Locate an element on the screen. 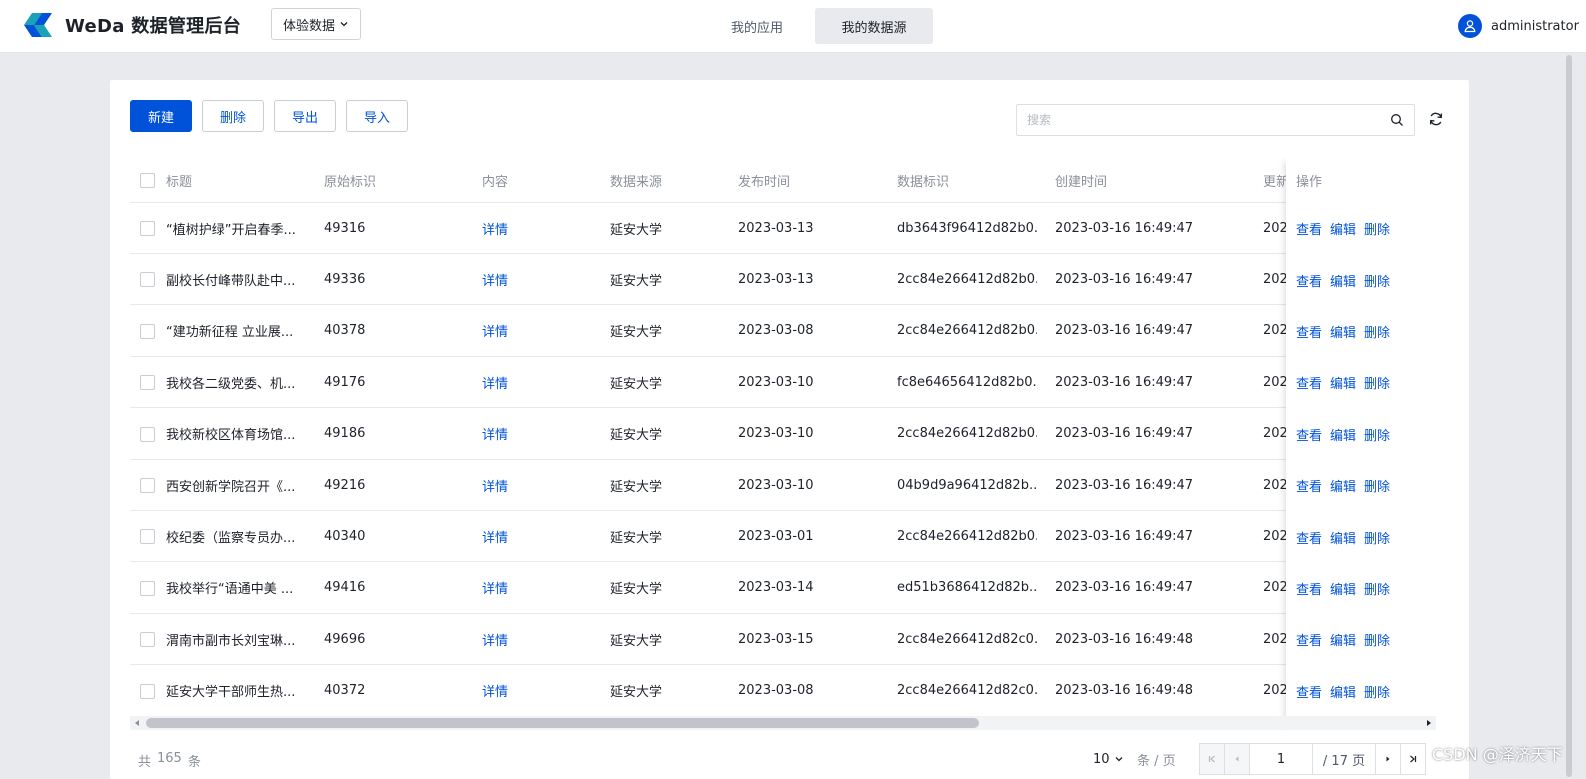 This screenshot has height=779, width=1586. column-header-publish-time: 发布时间 is located at coordinates (808, 180).